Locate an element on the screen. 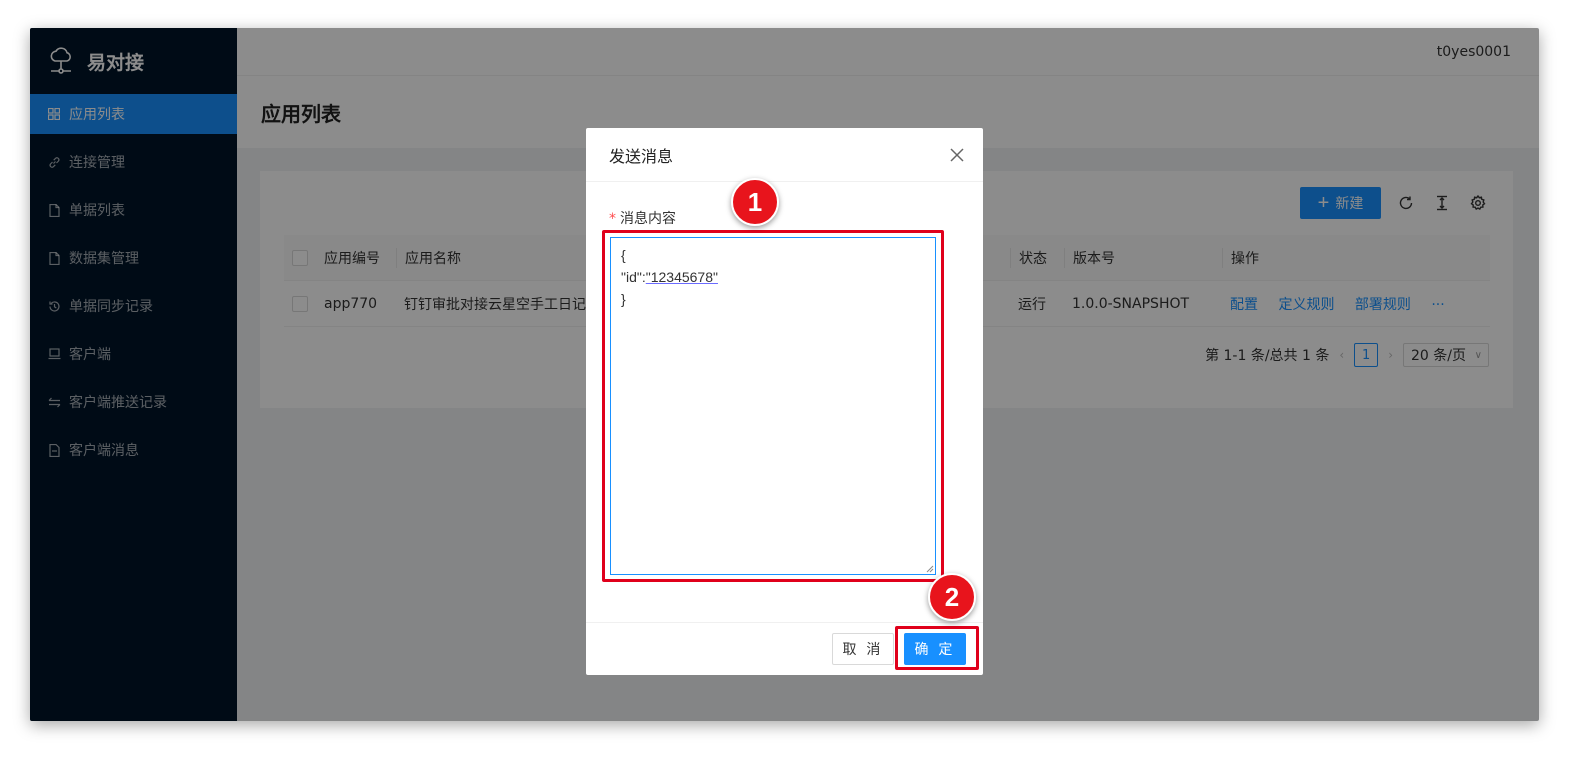 The image size is (1577, 757). modal-header: 发送消息 is located at coordinates (784, 155).